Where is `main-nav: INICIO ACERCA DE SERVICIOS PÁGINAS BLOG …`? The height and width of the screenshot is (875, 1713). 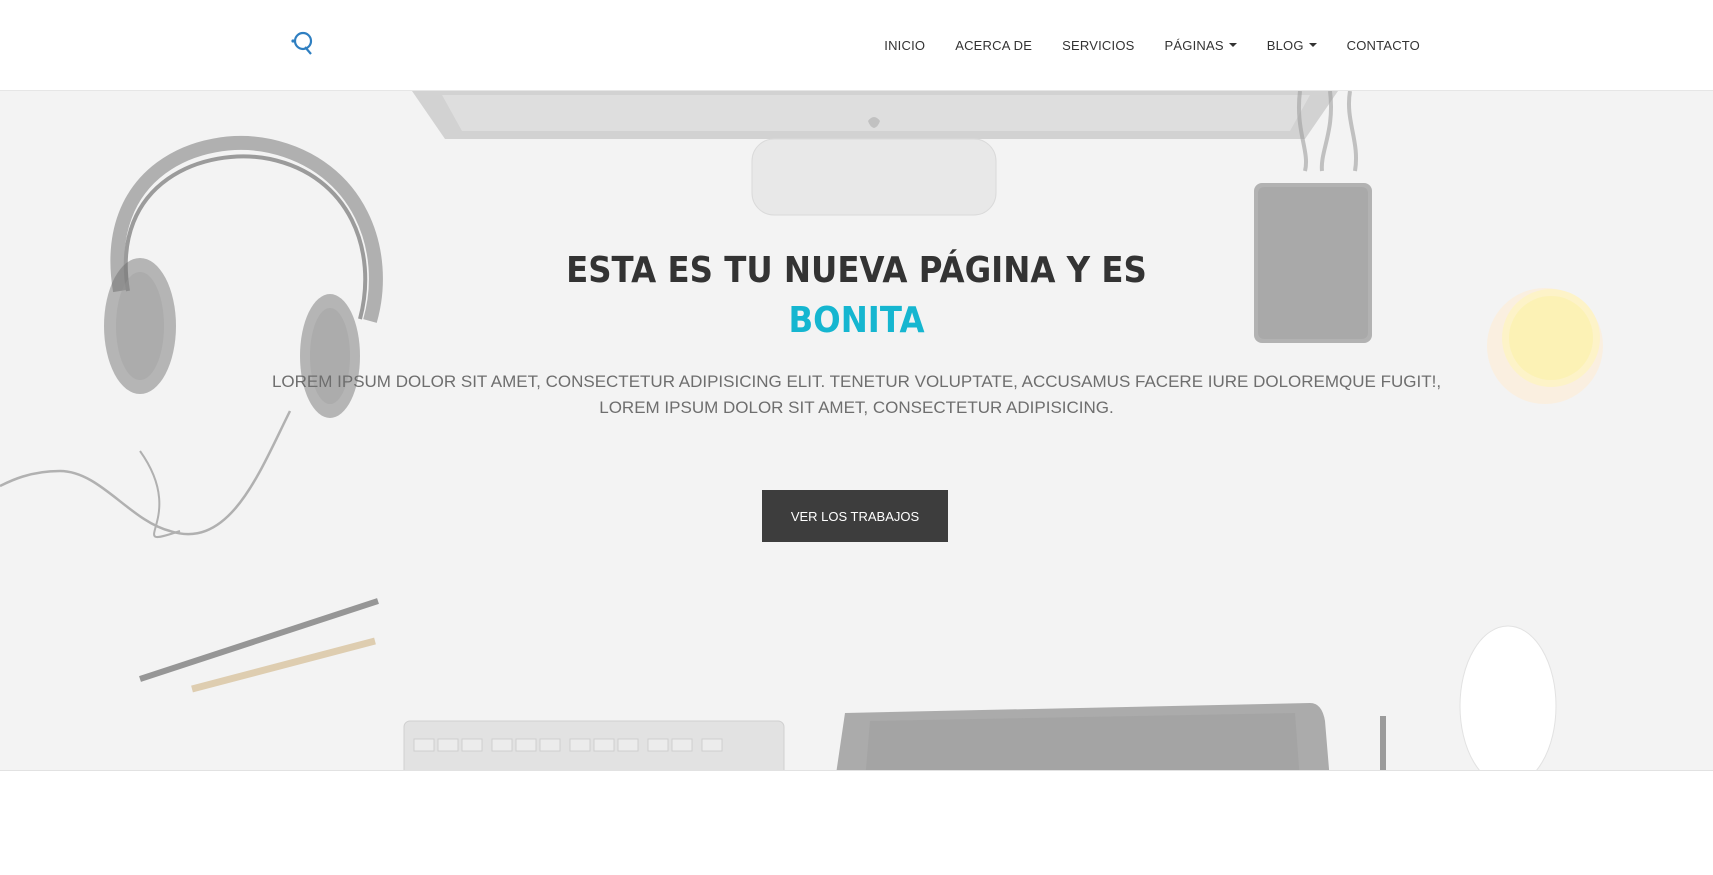
main-nav: INICIO ACERCA DE SERVICIOS PÁGINAS BLOG … is located at coordinates (1152, 45).